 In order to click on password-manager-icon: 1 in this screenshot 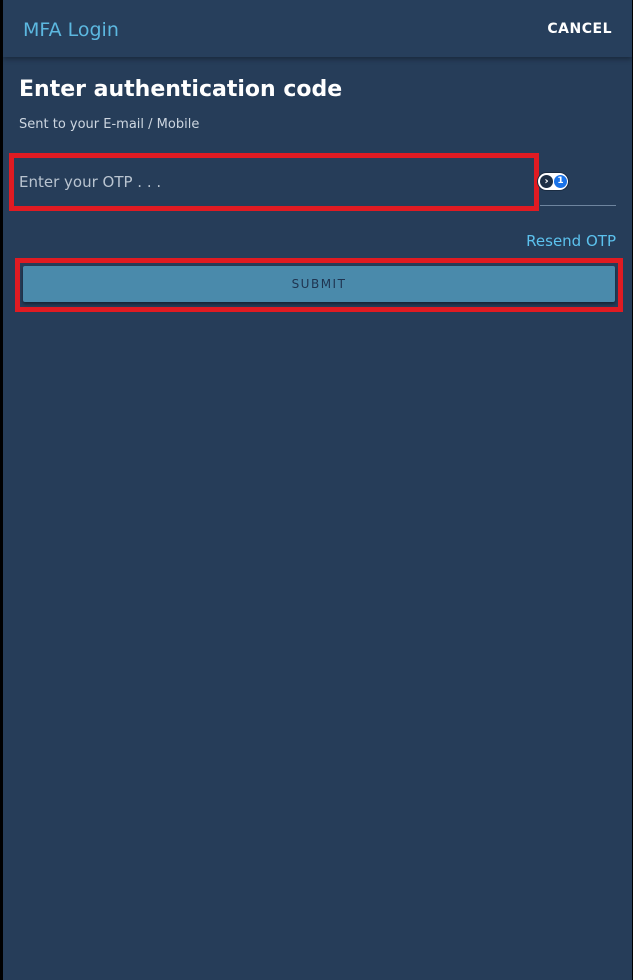, I will do `click(560, 181)`.